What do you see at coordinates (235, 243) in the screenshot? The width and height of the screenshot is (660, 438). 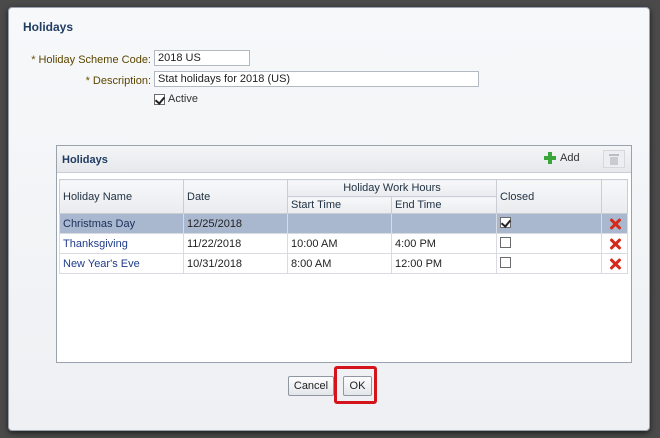 I see `date-cell: 11/22/2018` at bounding box center [235, 243].